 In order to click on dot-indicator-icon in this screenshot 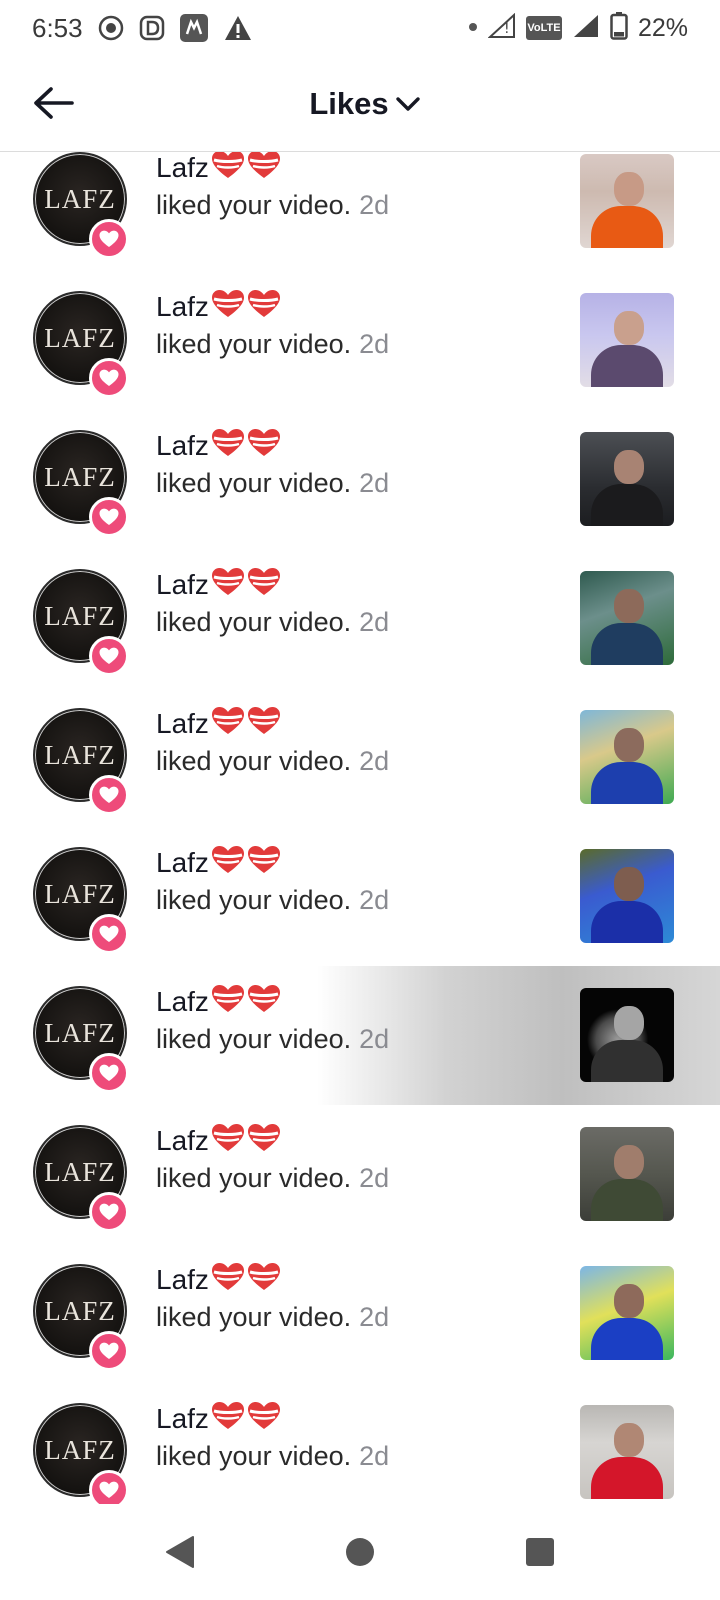, I will do `click(473, 28)`.